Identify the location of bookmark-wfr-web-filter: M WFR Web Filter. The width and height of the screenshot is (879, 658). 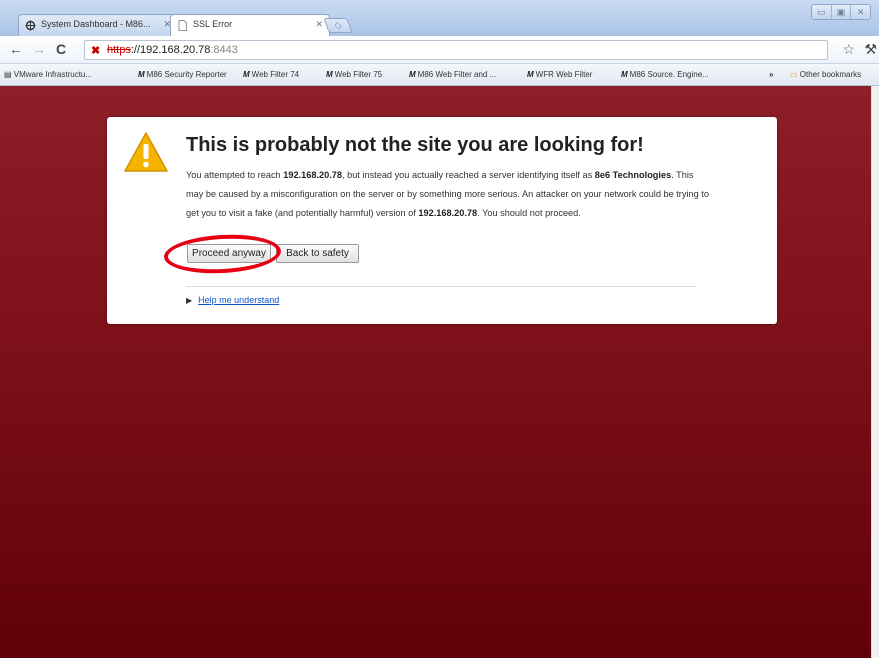
(559, 74).